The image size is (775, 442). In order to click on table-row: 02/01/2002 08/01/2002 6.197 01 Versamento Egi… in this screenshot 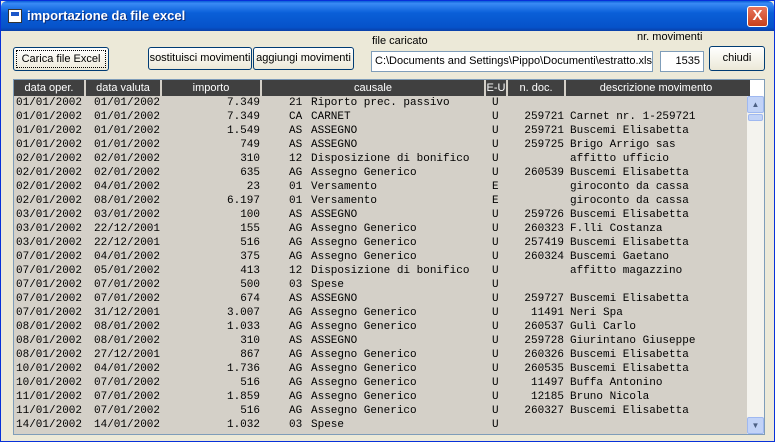, I will do `click(381, 201)`.